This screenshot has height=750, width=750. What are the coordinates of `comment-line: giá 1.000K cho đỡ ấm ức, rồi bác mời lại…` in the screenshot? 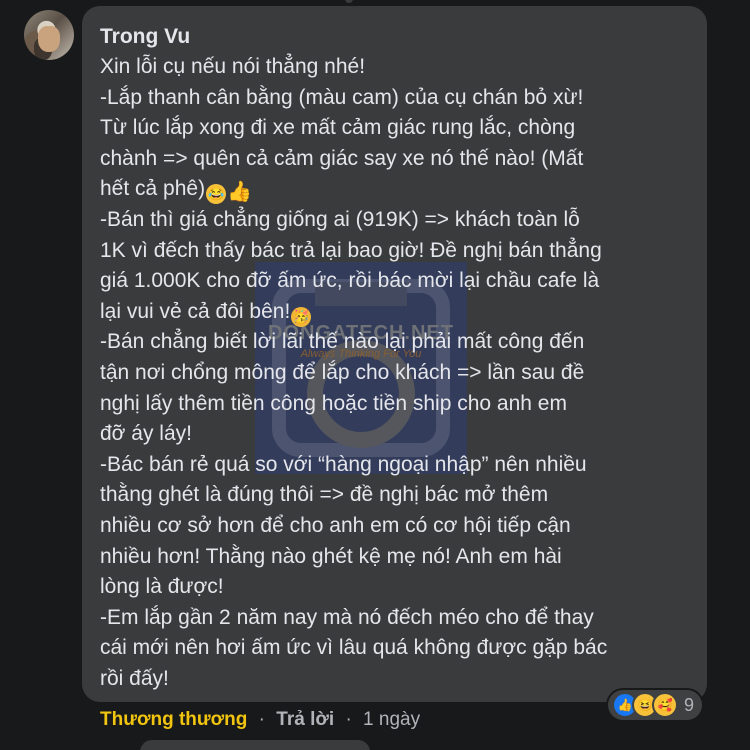 It's located at (350, 281).